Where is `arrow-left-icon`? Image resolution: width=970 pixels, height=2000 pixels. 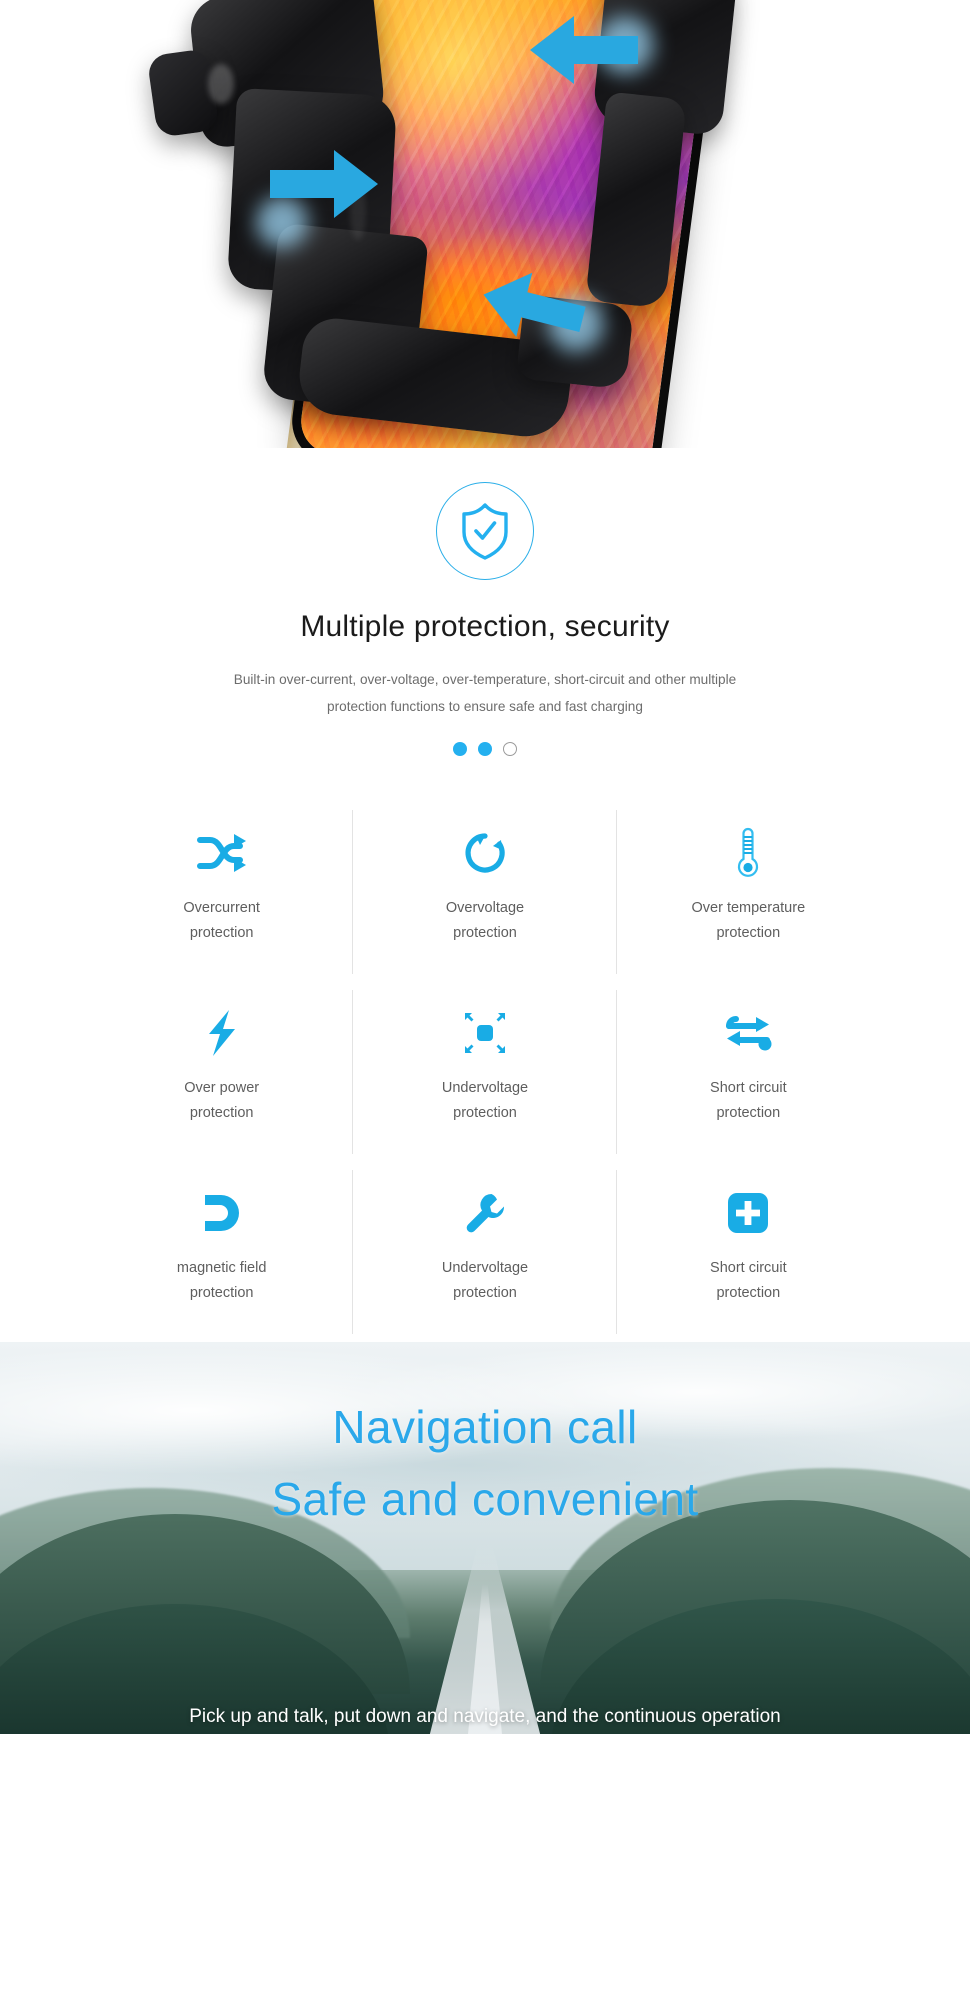 arrow-left-icon is located at coordinates (584, 50).